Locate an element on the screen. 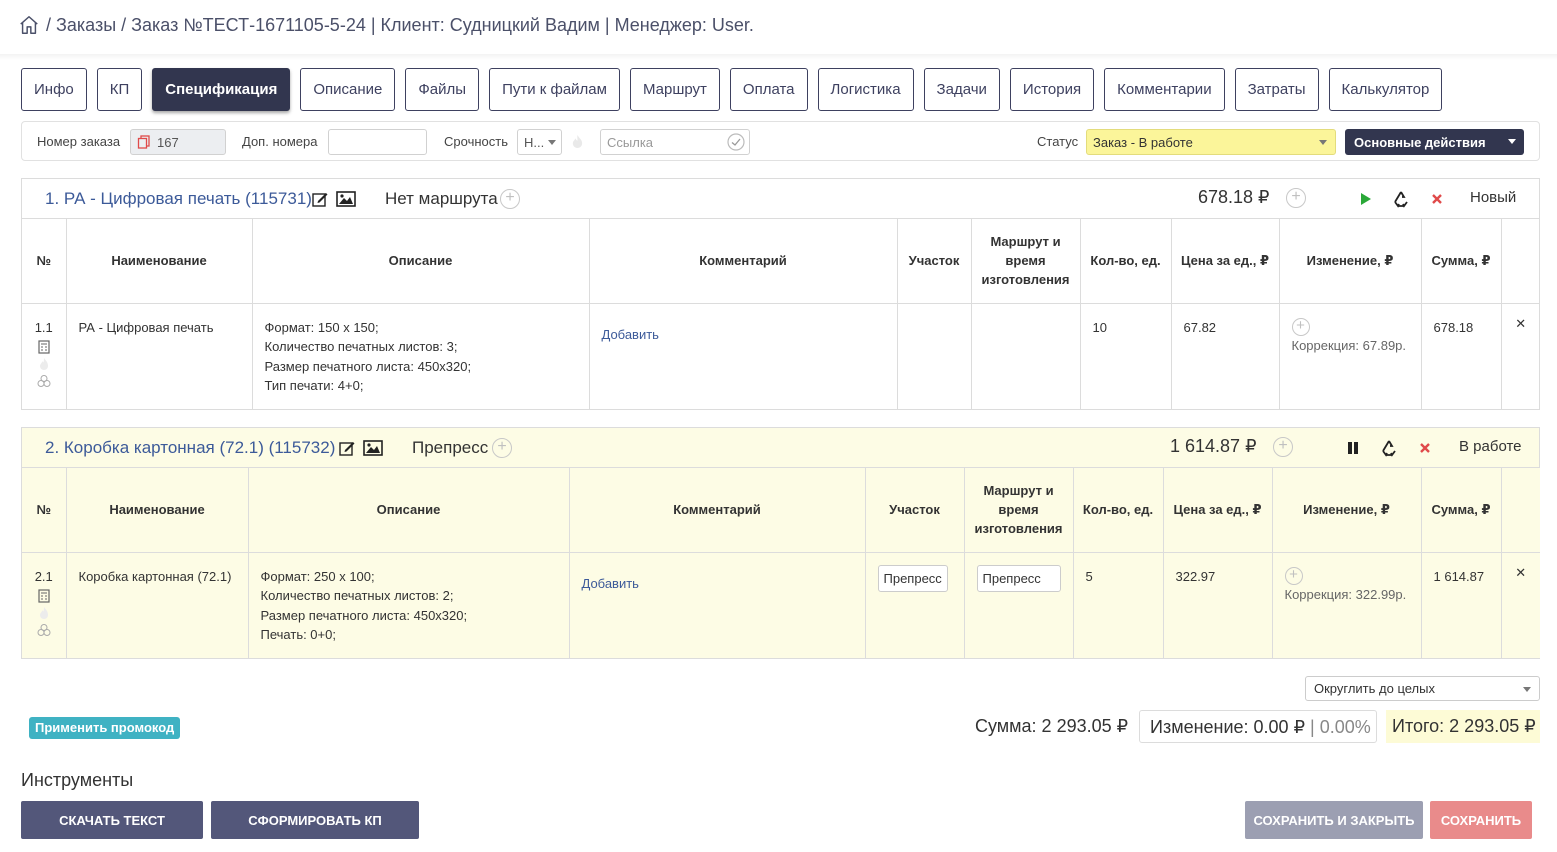 This screenshot has height=852, width=1557. col-description: Описание is located at coordinates (421, 261).